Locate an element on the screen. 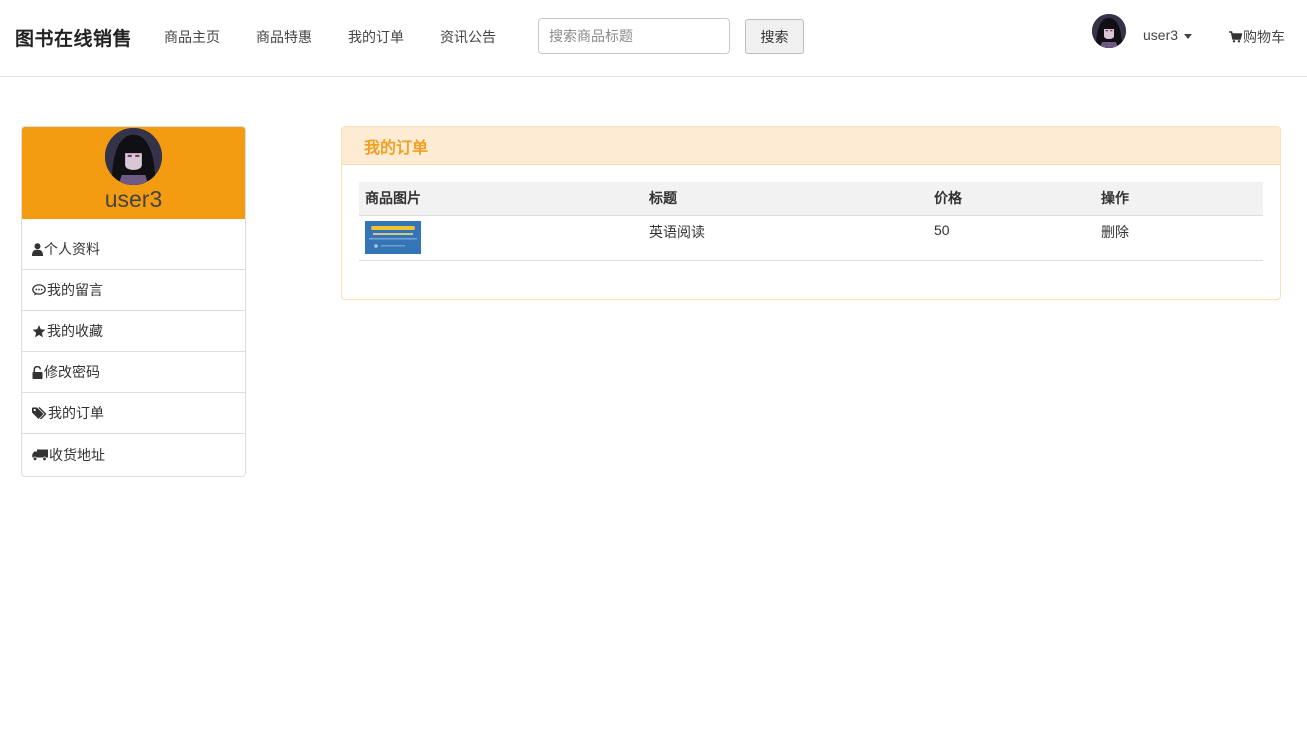 This screenshot has height=744, width=1307. user-icon is located at coordinates (37, 249).